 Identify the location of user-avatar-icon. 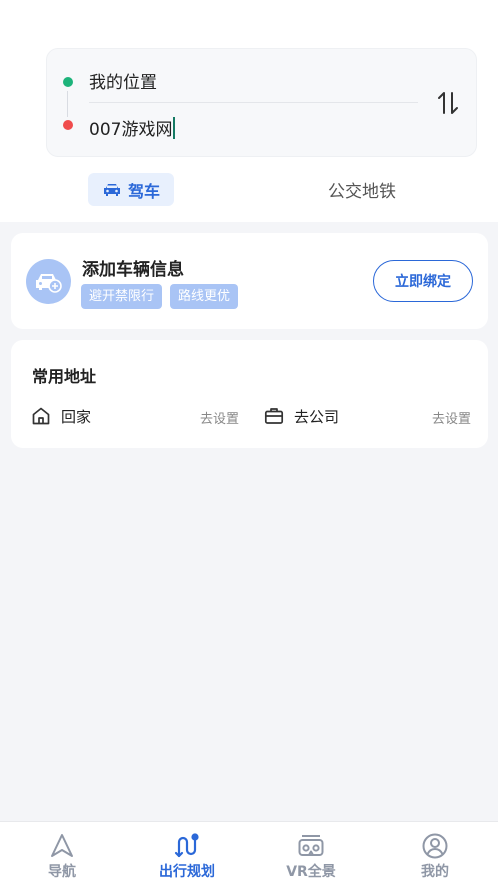
(435, 846).